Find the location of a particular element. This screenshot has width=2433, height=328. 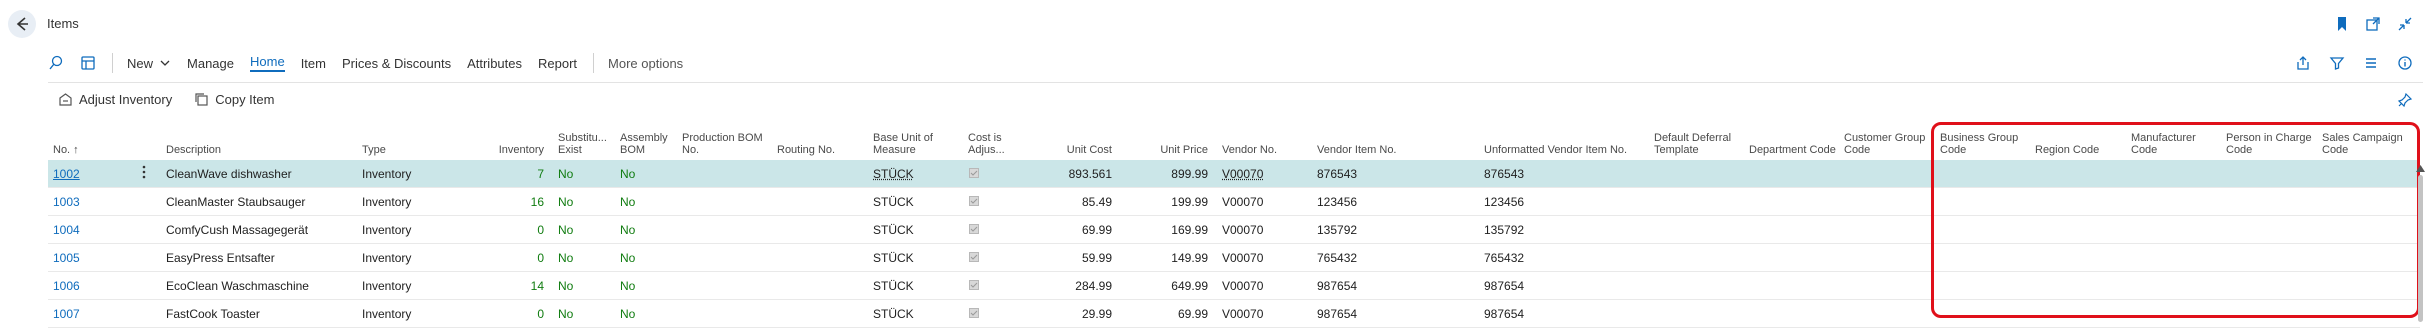

more-options-button: More options is located at coordinates (645, 63).